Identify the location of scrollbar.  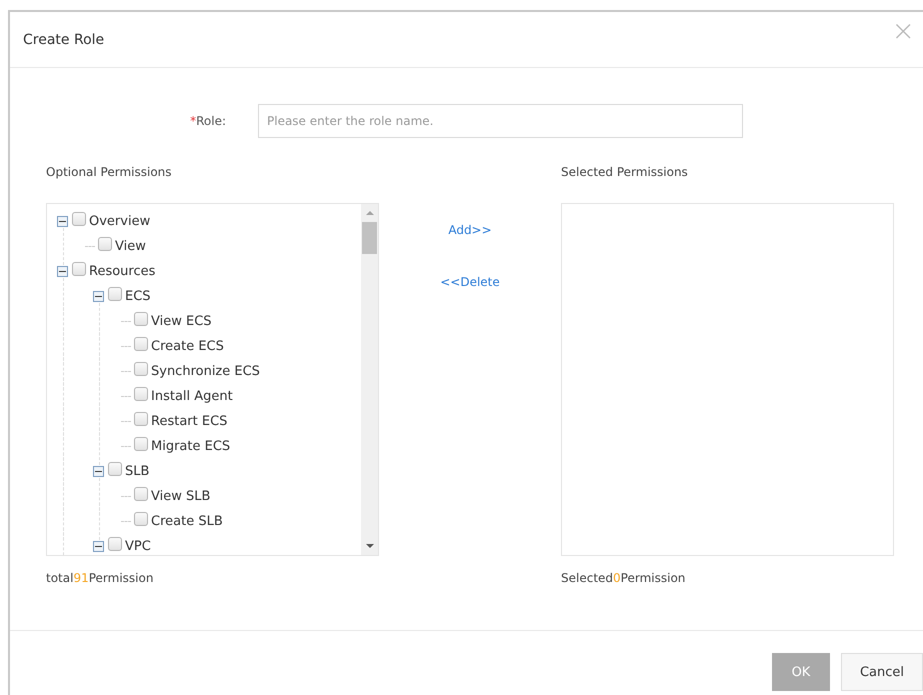
(369, 379).